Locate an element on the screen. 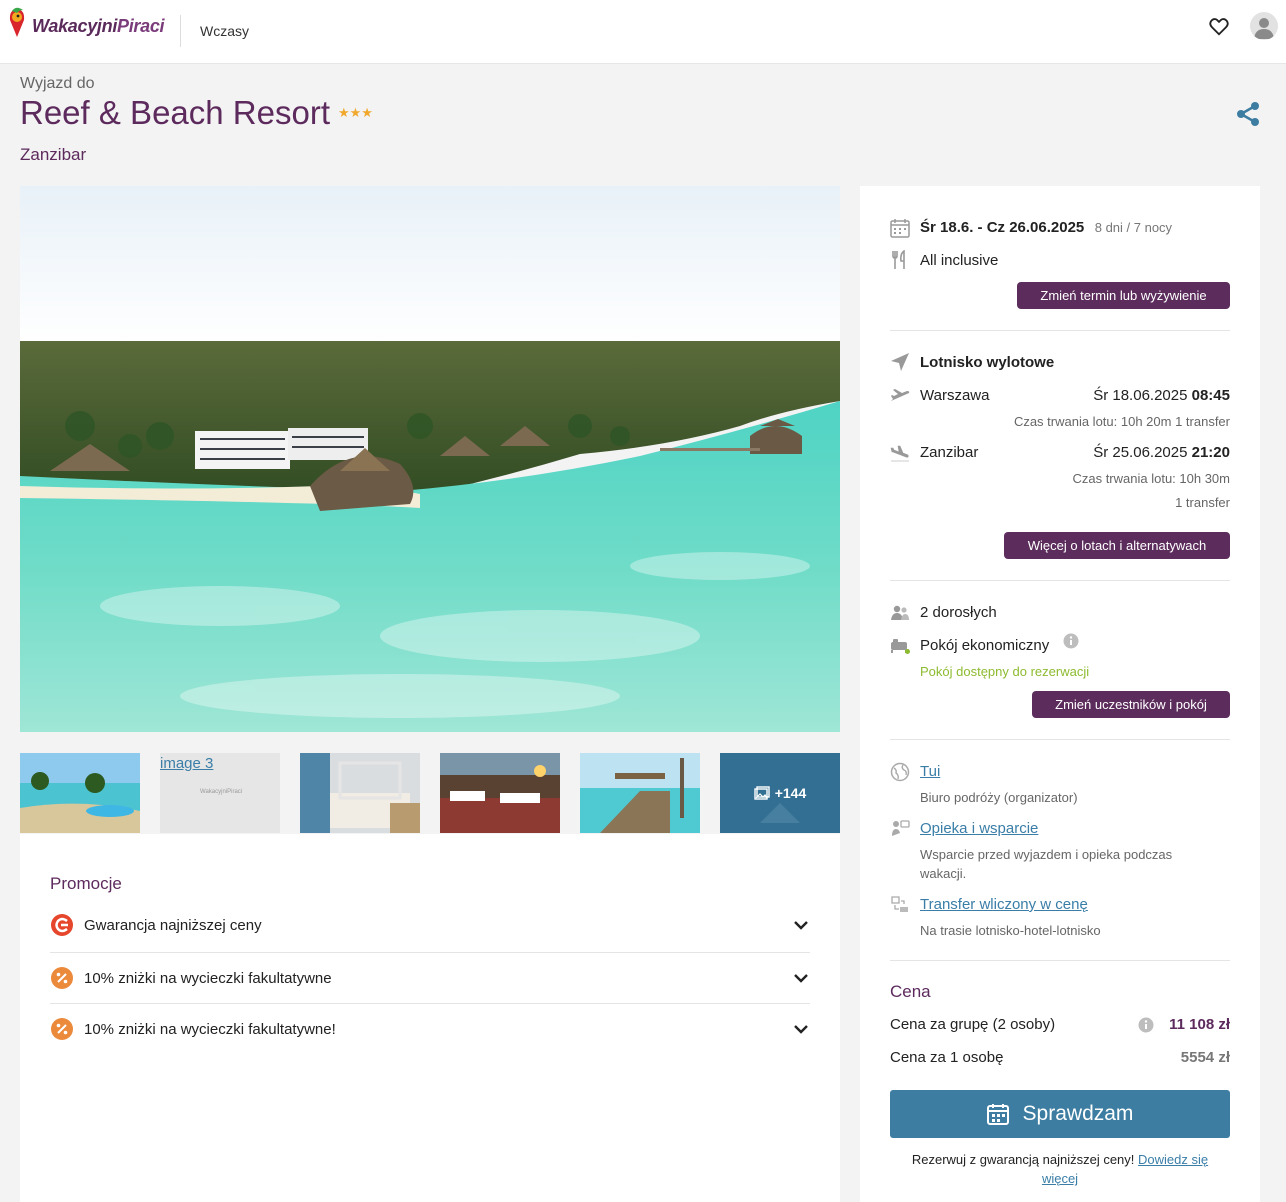  people-icon is located at coordinates (900, 612).